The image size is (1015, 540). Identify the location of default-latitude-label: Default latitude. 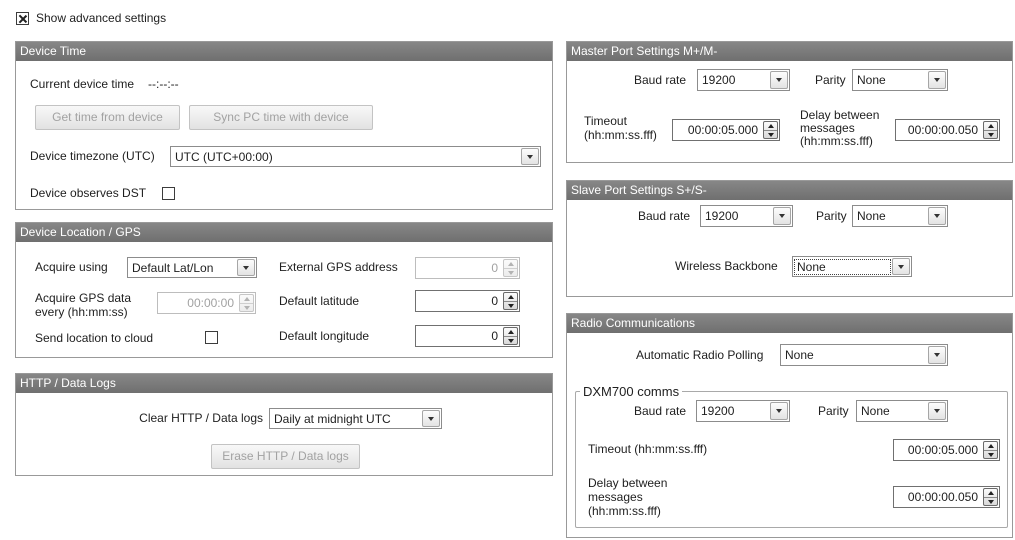
(319, 301).